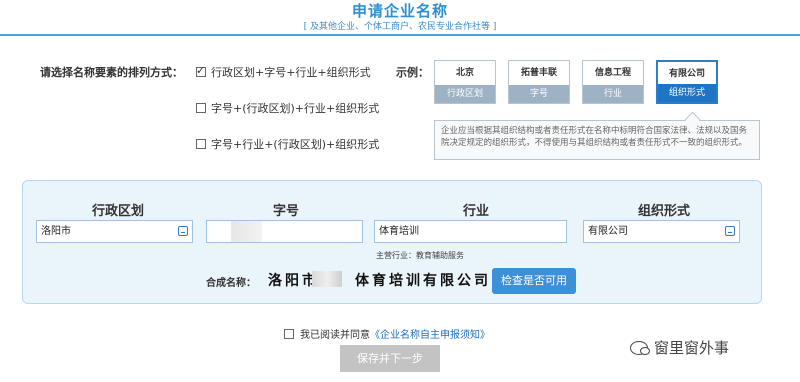 Image resolution: width=800 pixels, height=382 pixels. What do you see at coordinates (295, 108) in the screenshot?
I see `option-label: 字号+(行政区划)+行业+组织形式` at bounding box center [295, 108].